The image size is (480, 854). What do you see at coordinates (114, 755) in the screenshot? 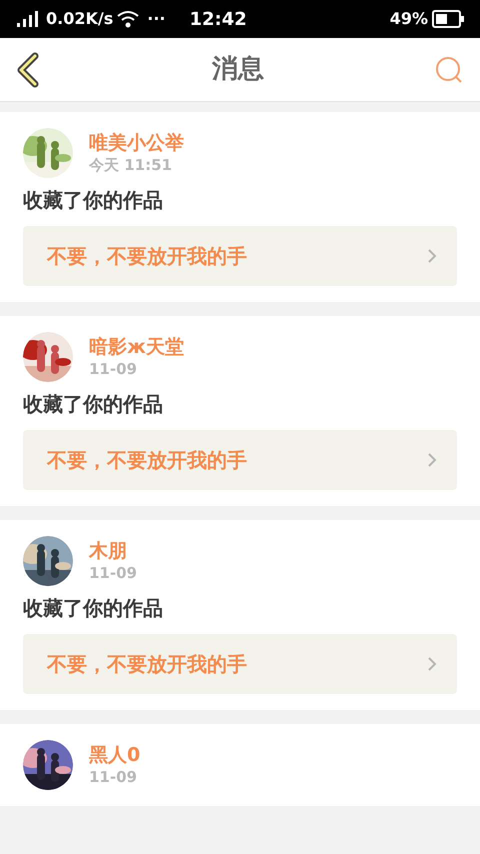
I see `user-name: 黑人0` at bounding box center [114, 755].